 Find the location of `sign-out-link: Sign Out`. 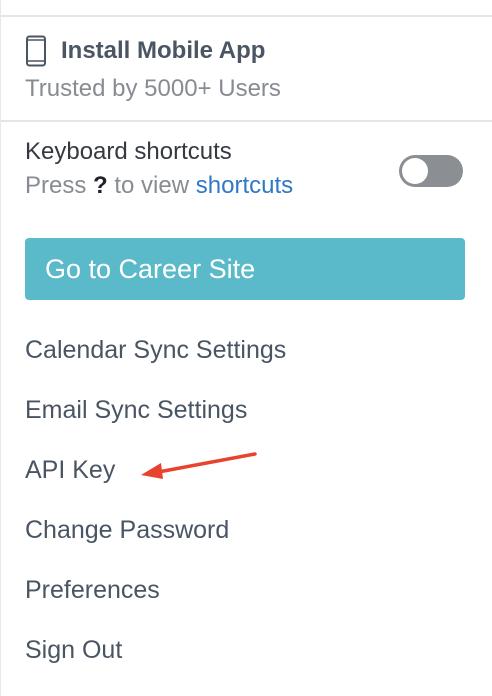

sign-out-link: Sign Out is located at coordinates (73, 650).